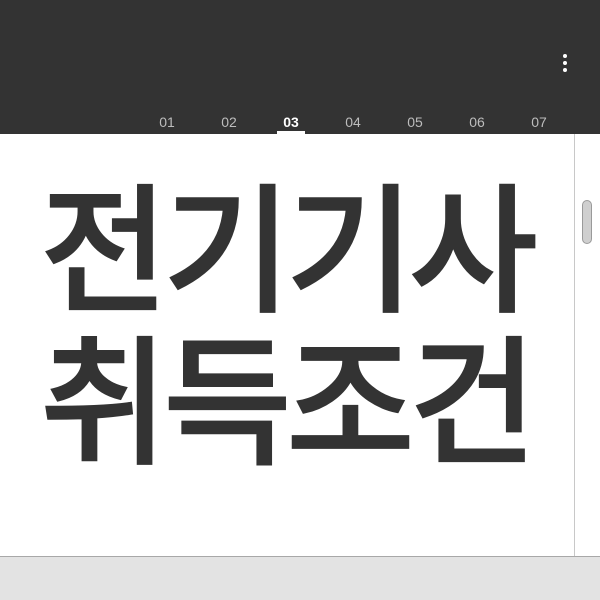  I want to click on tab-07: 07, so click(539, 121).